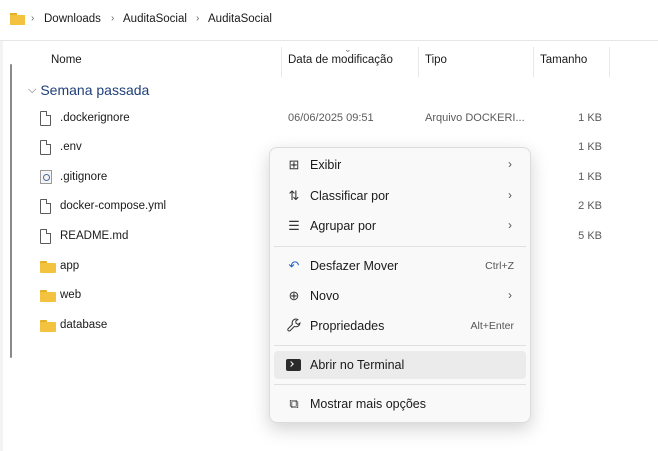 This screenshot has width=658, height=451. What do you see at coordinates (1, 245) in the screenshot?
I see `left-pane-edge` at bounding box center [1, 245].